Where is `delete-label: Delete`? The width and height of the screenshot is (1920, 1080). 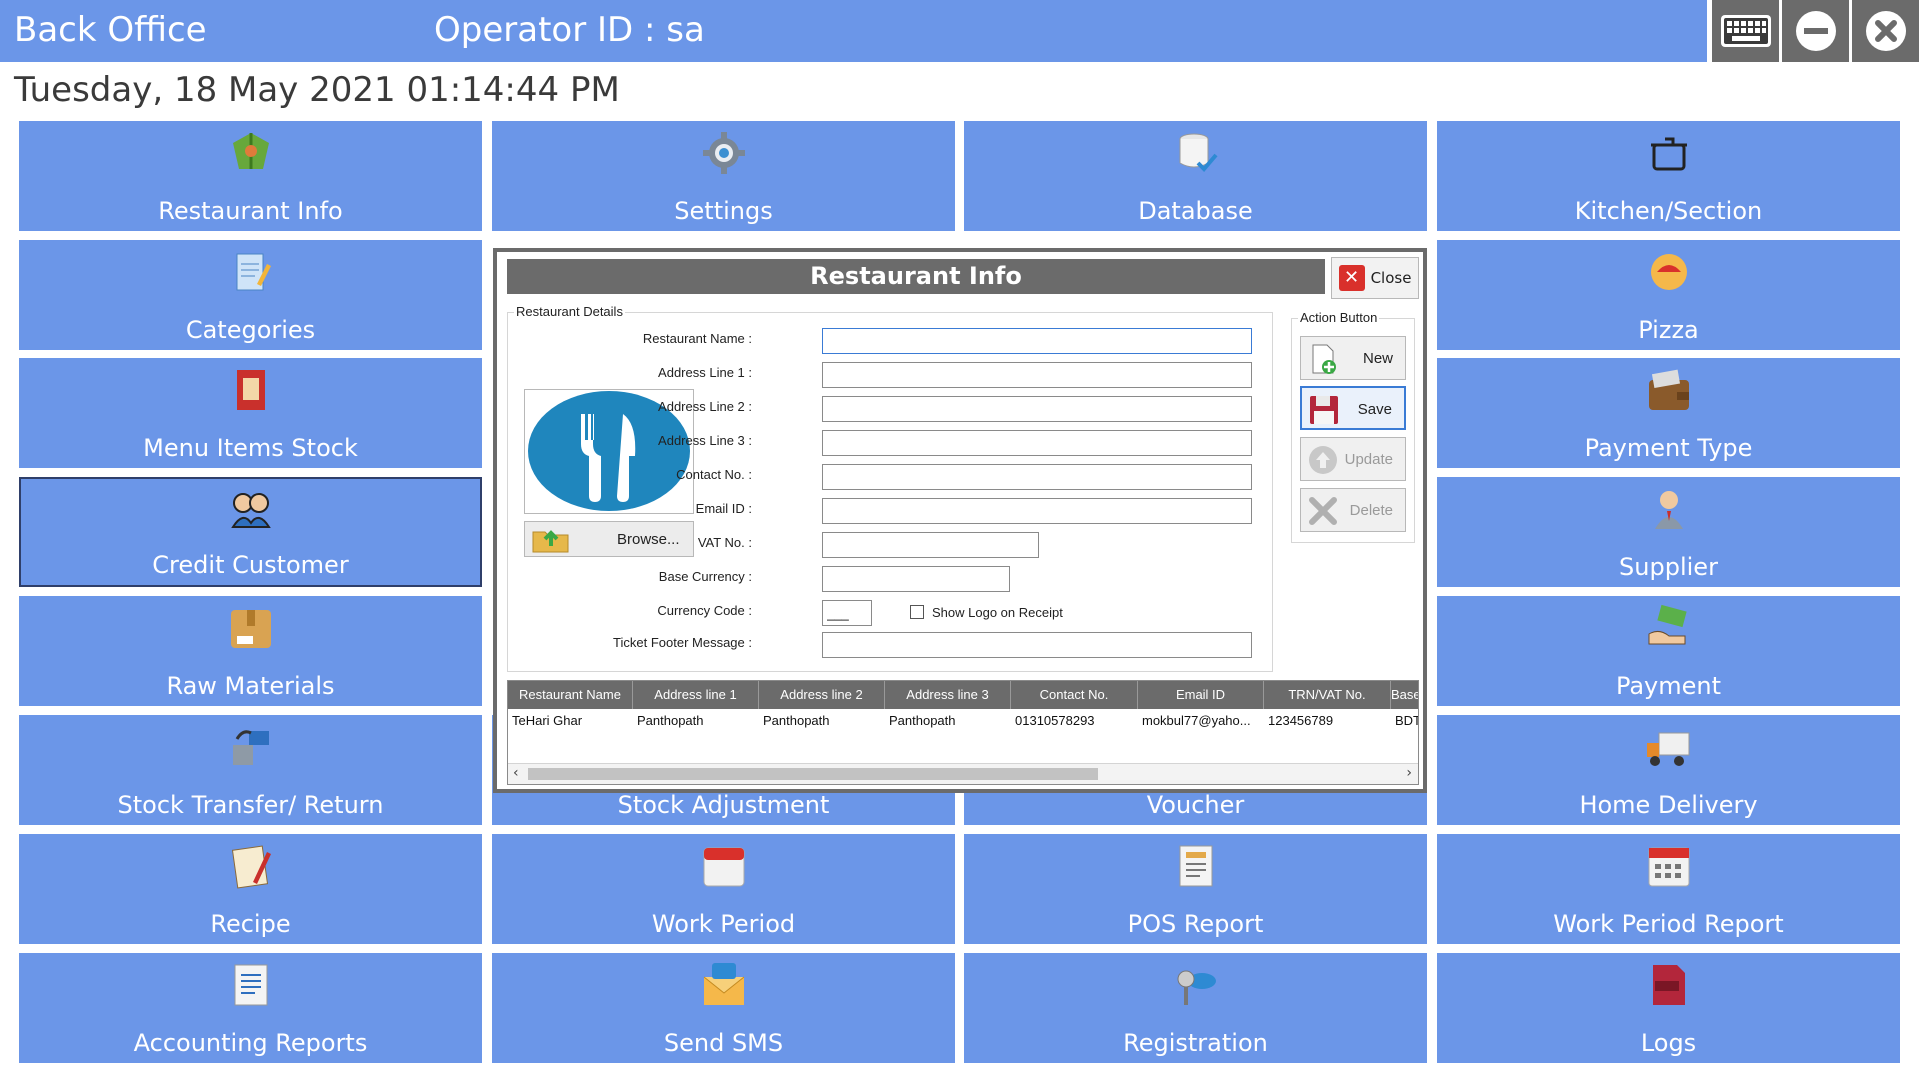
delete-label: Delete is located at coordinates (1371, 510).